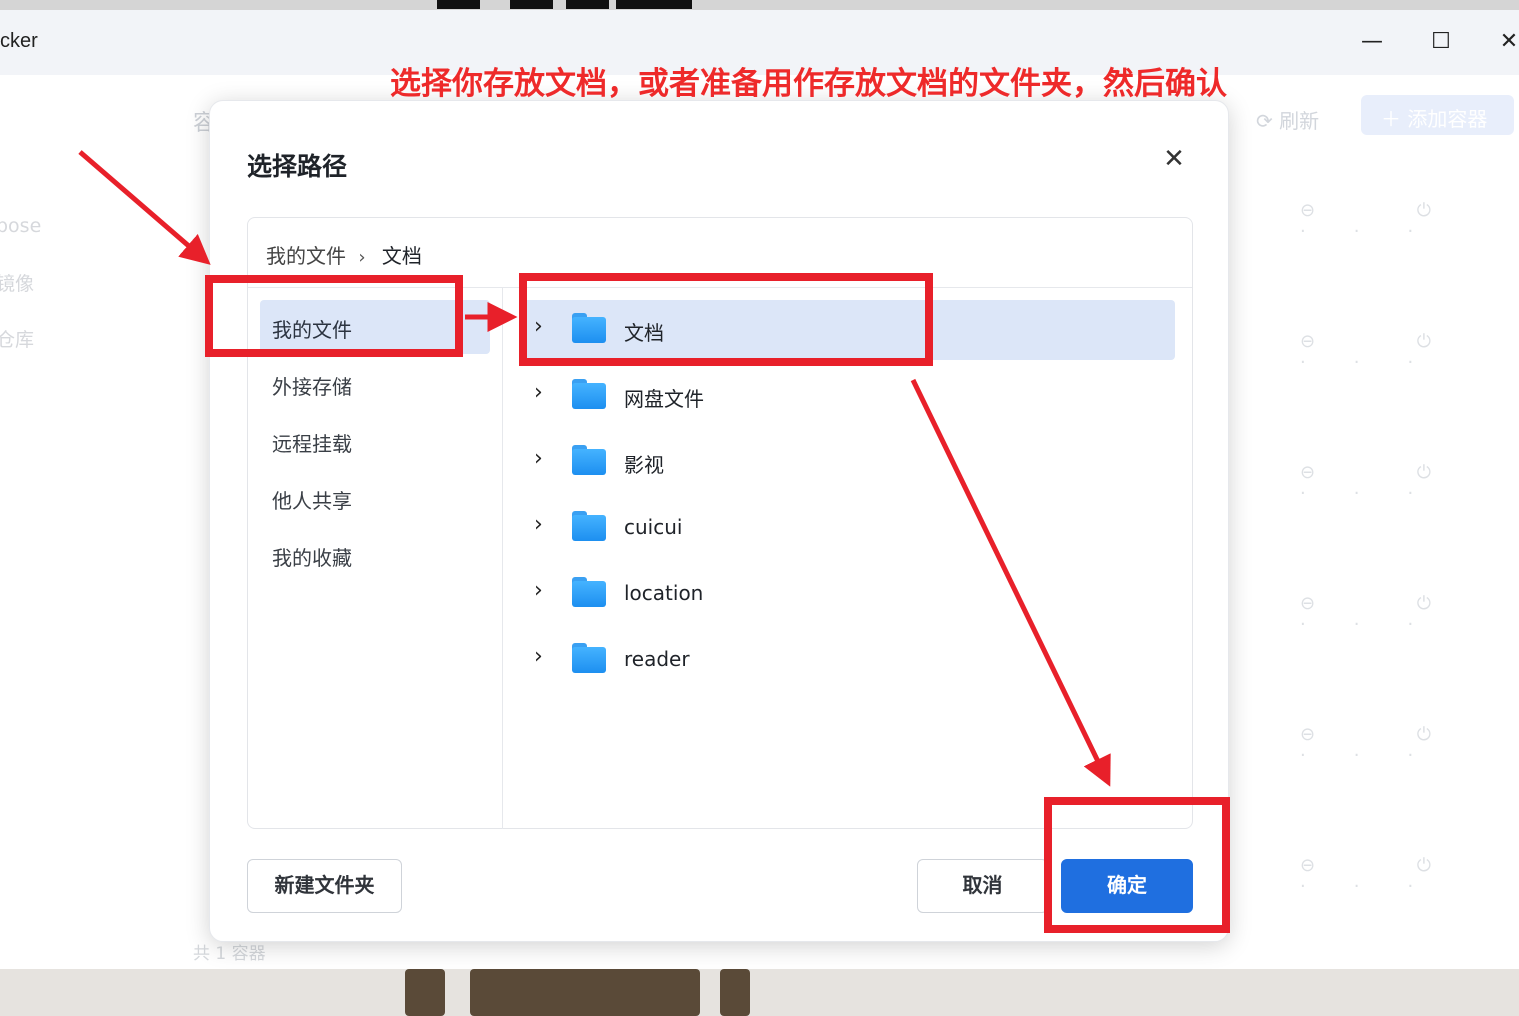  Describe the element at coordinates (847, 462) in the screenshot. I see `folder-row: › 影视` at that location.